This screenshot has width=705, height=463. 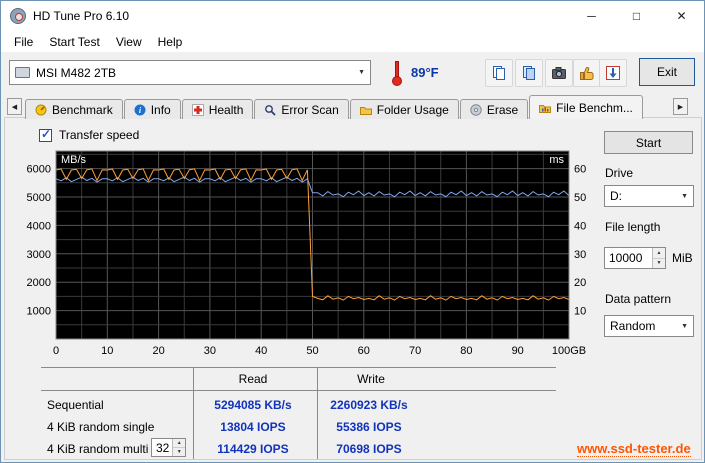 What do you see at coordinates (22, 72) in the screenshot?
I see `drive-icon` at bounding box center [22, 72].